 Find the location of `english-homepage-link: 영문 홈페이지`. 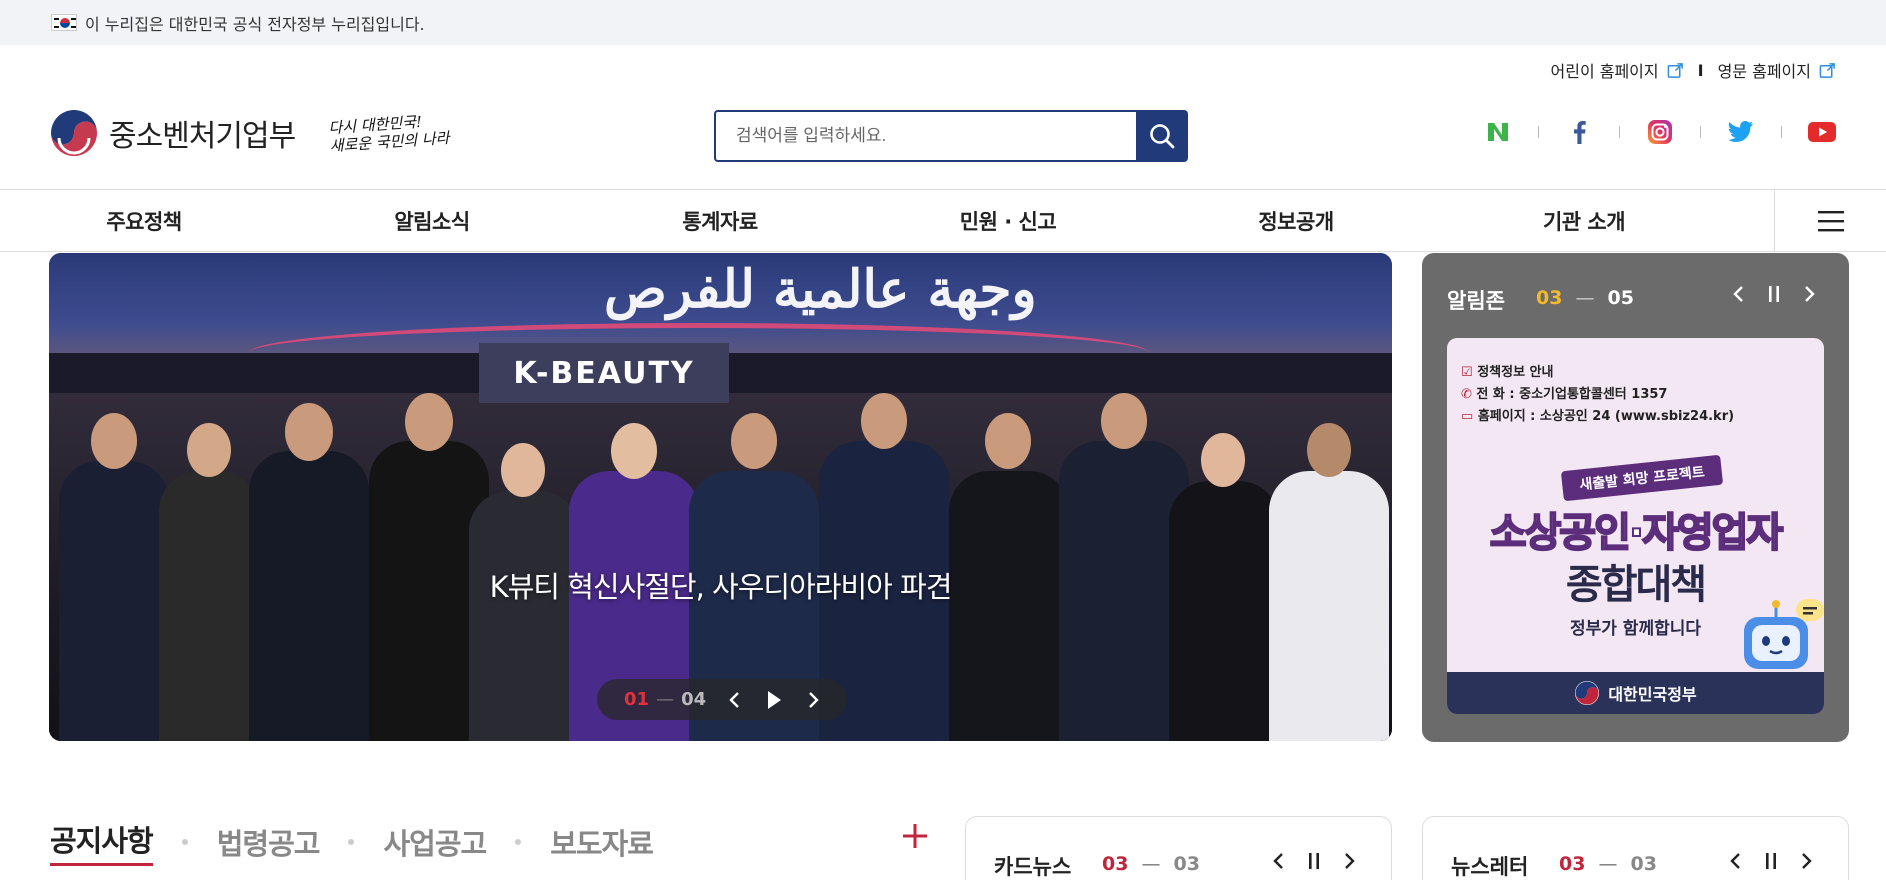

english-homepage-link: 영문 홈페이지 is located at coordinates (1764, 70).